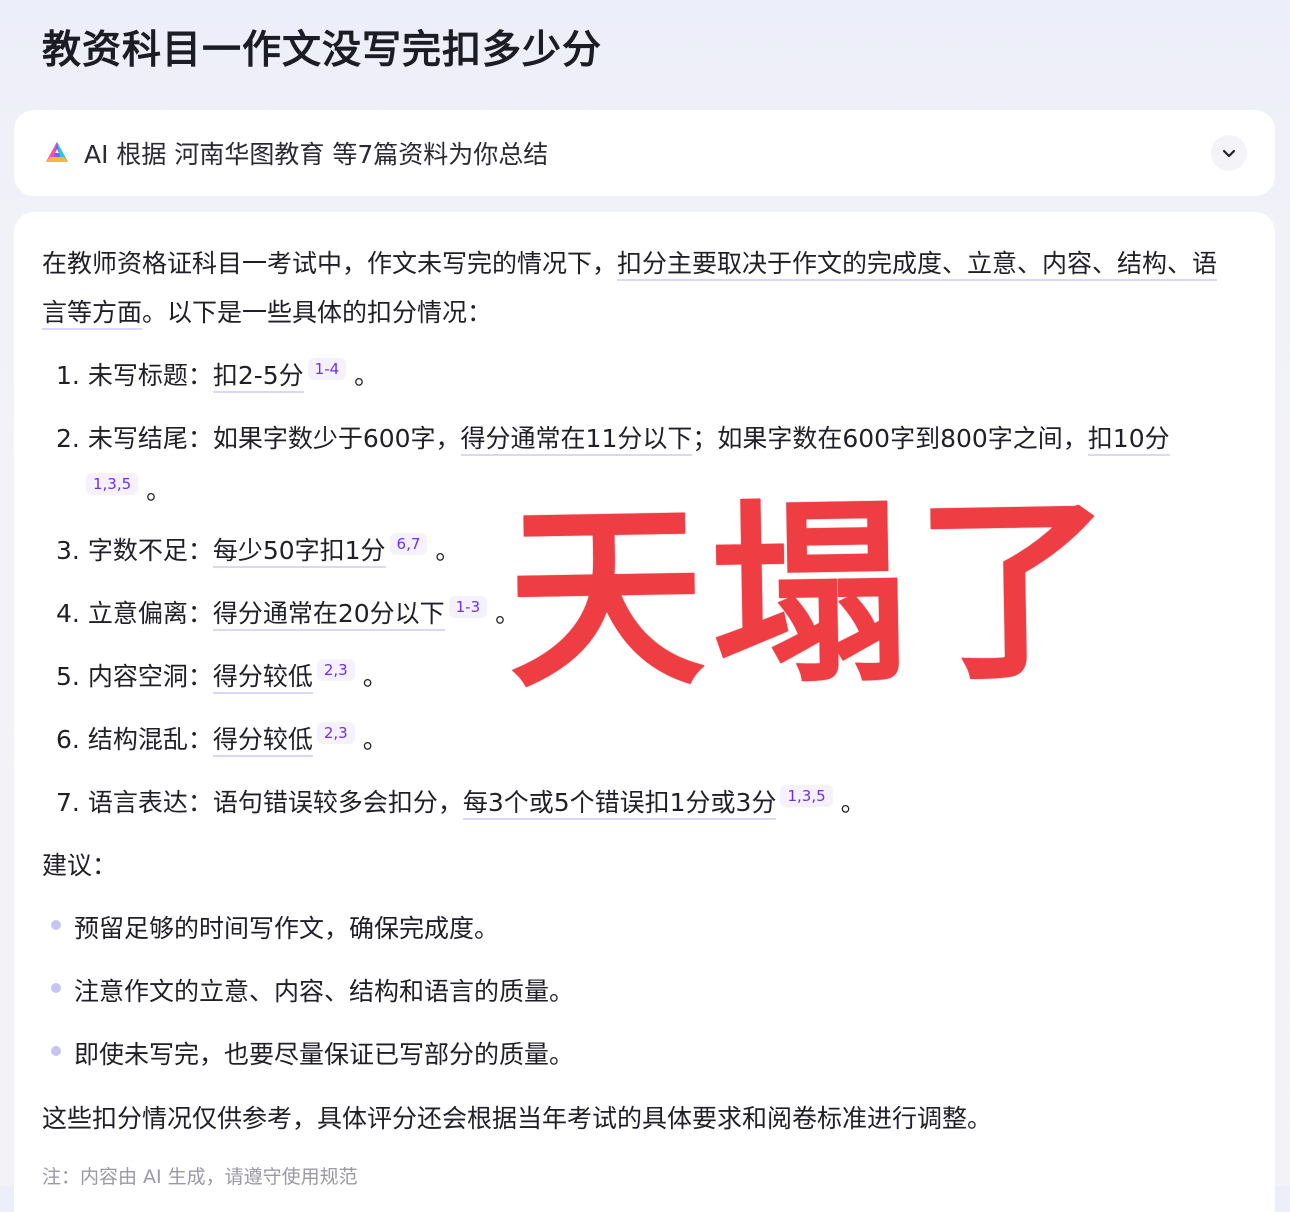 The height and width of the screenshot is (1212, 1290). I want to click on item-label: 未写标题：, so click(150, 375).